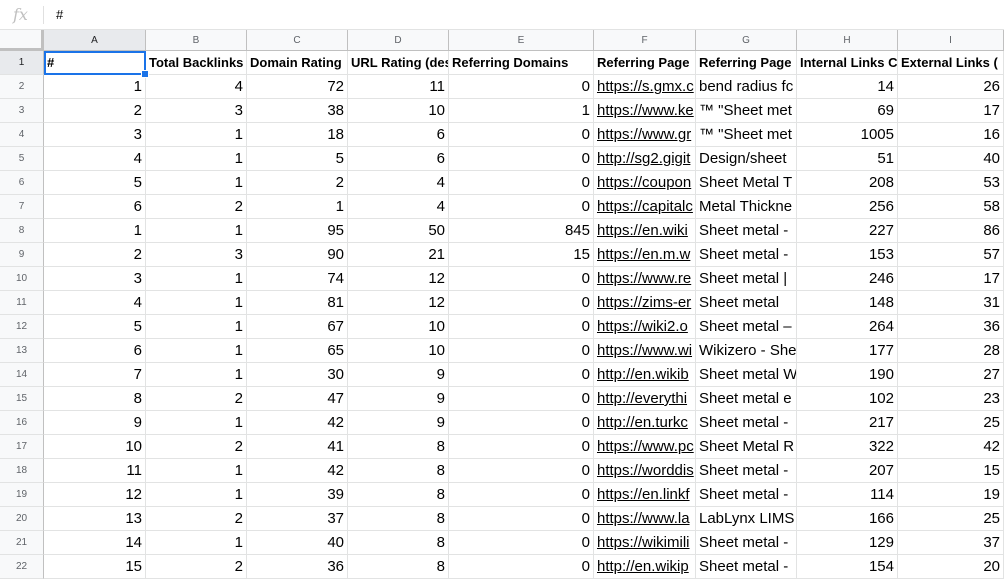 This screenshot has width=1004, height=585. What do you see at coordinates (521, 183) in the screenshot?
I see `cell-e6: 0` at bounding box center [521, 183].